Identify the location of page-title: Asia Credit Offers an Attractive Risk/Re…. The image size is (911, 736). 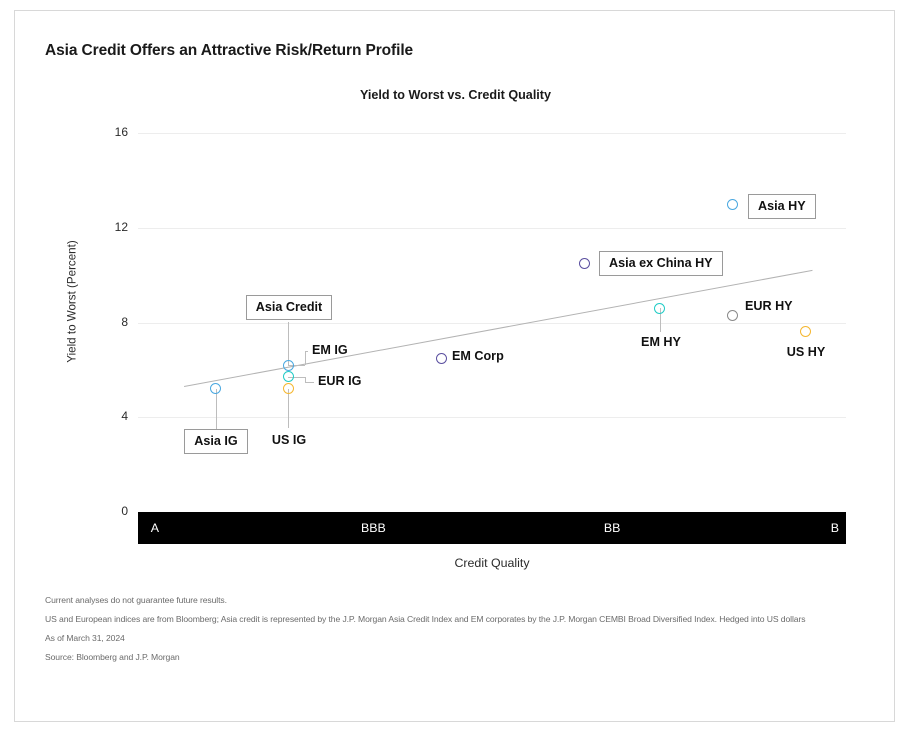
(229, 50).